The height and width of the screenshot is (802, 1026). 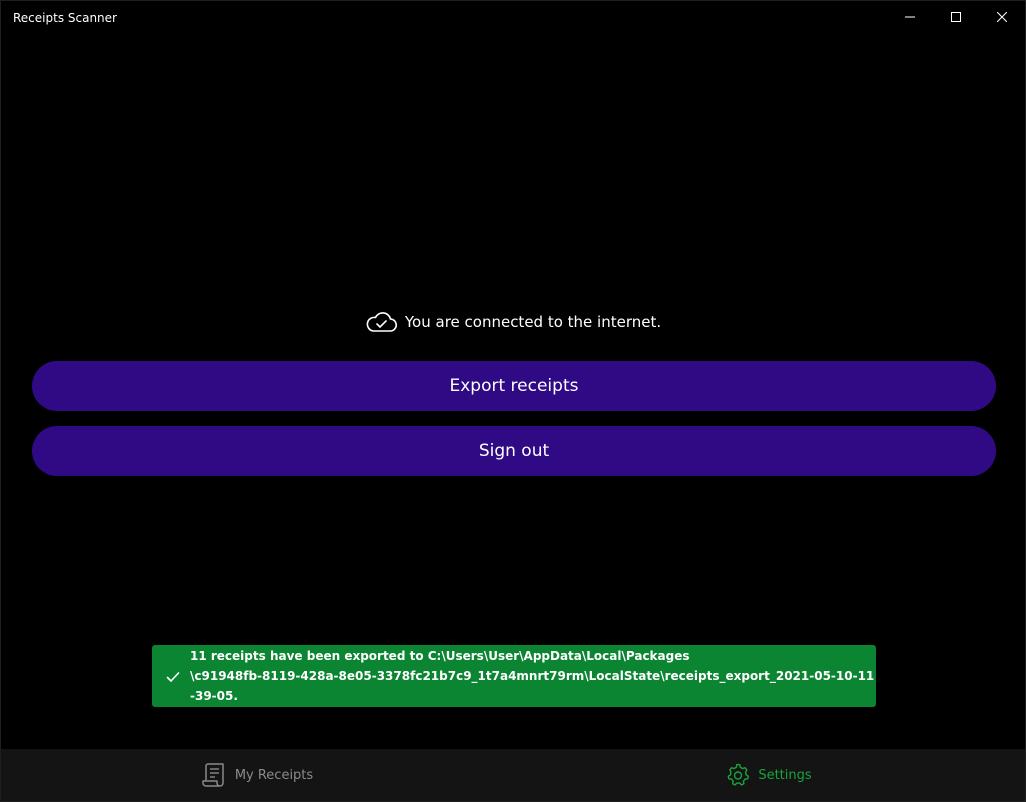 I want to click on nav-item-settings: Settings, so click(x=769, y=775).